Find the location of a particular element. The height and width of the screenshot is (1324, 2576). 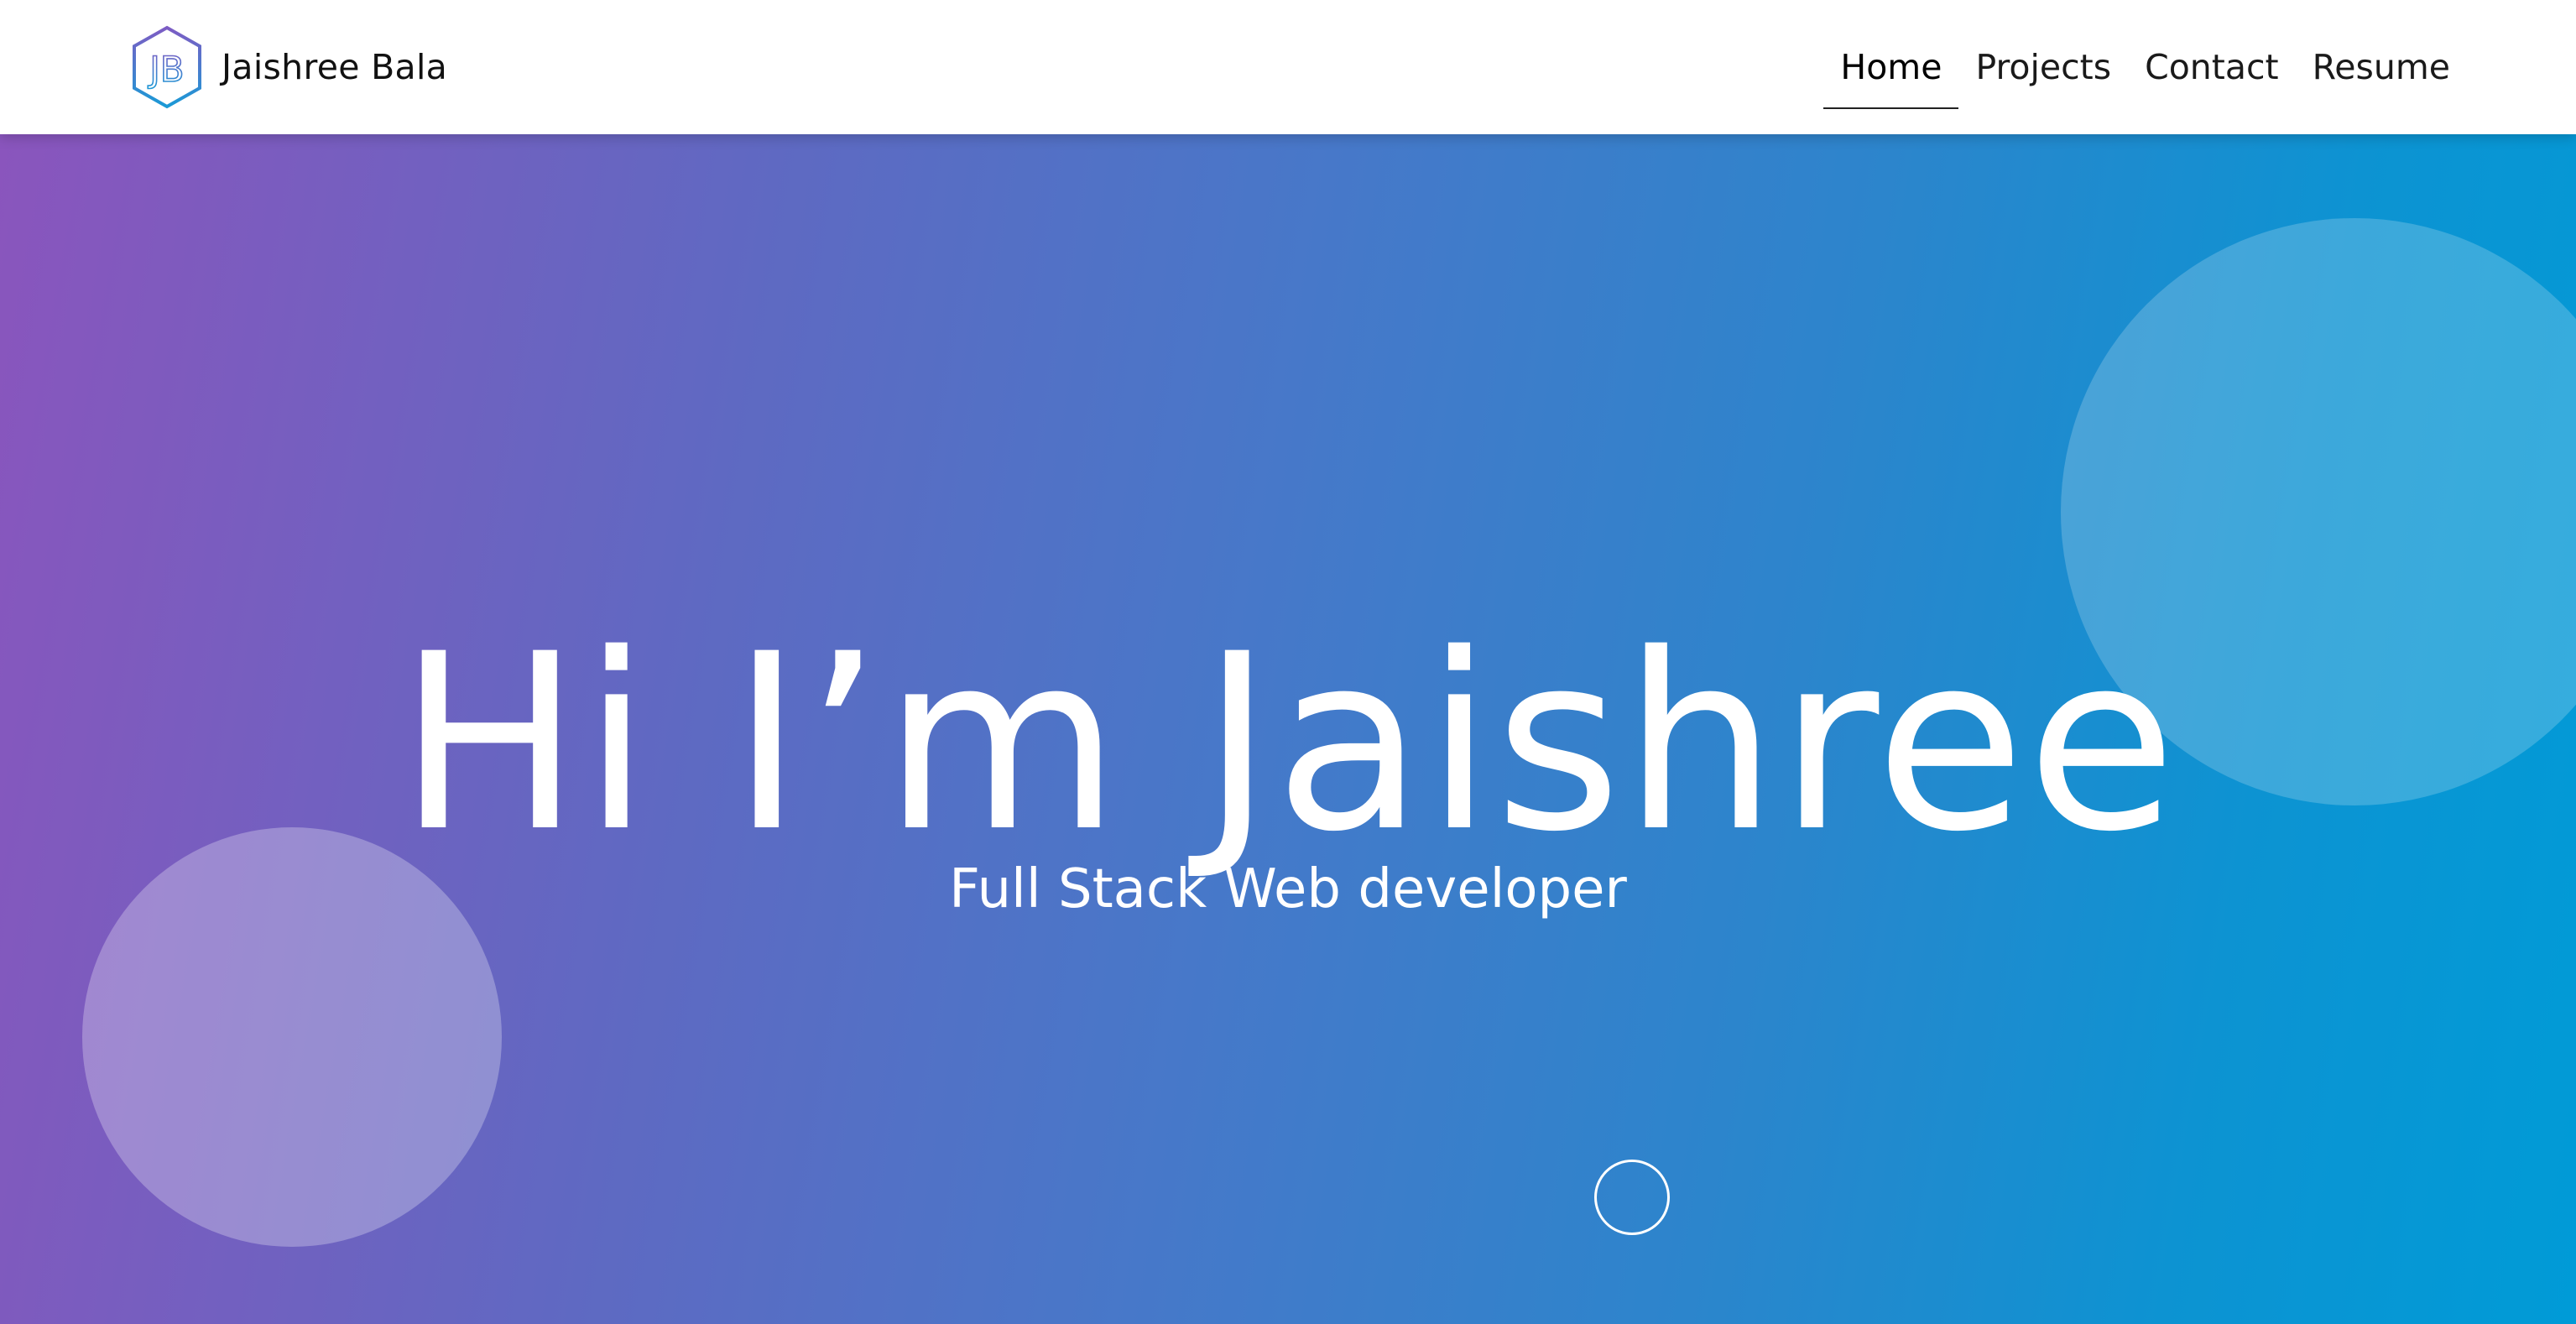

nav-projects: Projects is located at coordinates (2043, 67).